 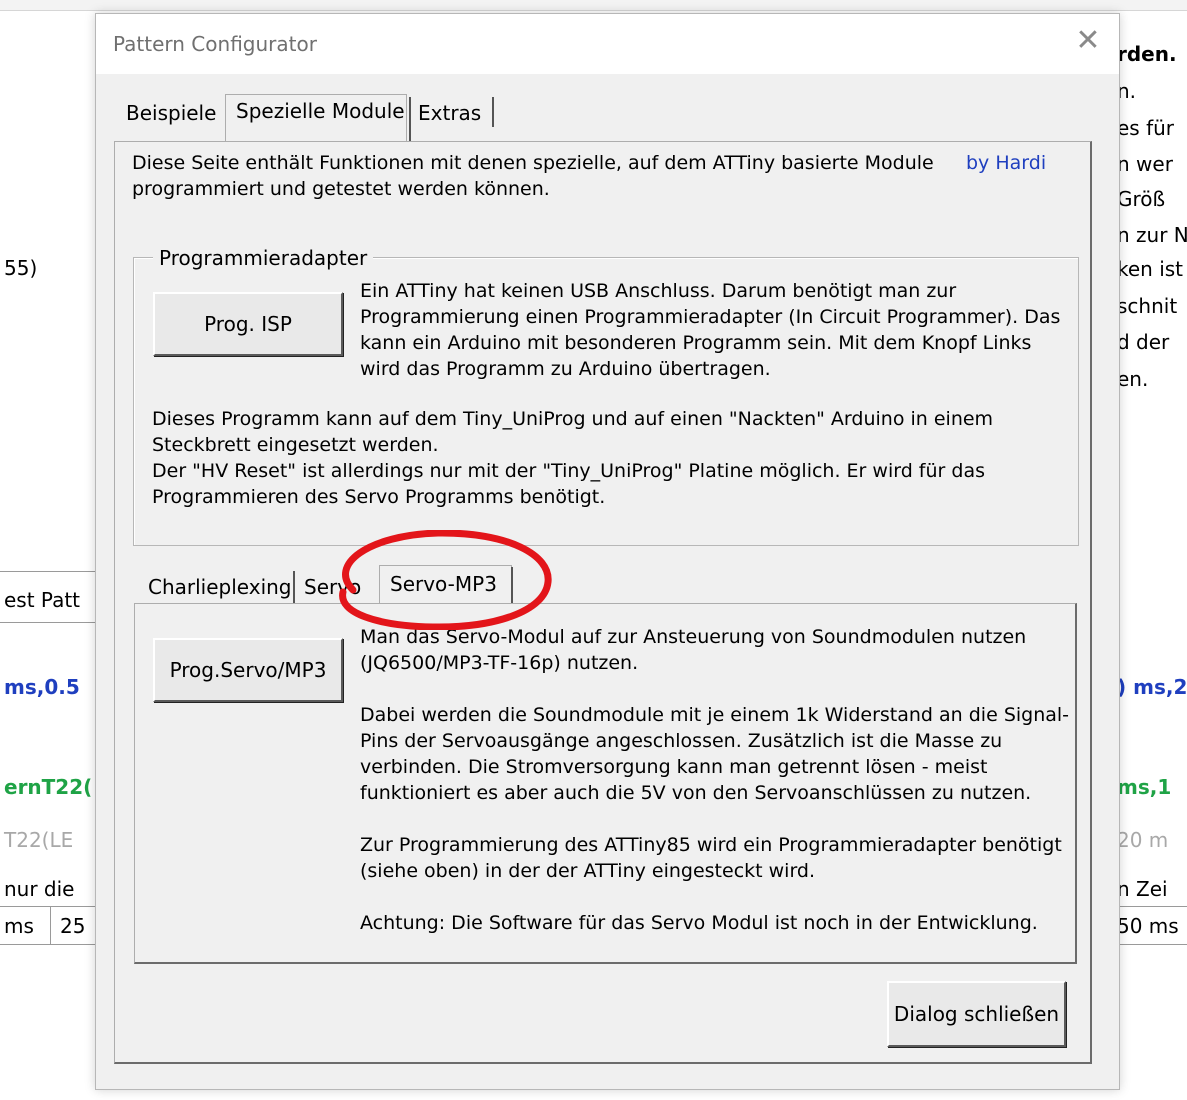 What do you see at coordinates (248, 324) in the screenshot?
I see `prog-isp-button: Prog. ISP` at bounding box center [248, 324].